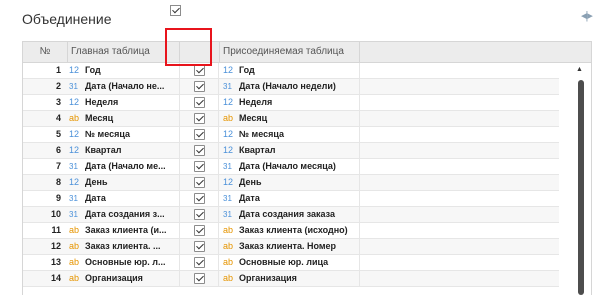 Image resolution: width=600 pixels, height=295 pixels. Describe the element at coordinates (250, 182) in the screenshot. I see `joined-field-label: День` at that location.